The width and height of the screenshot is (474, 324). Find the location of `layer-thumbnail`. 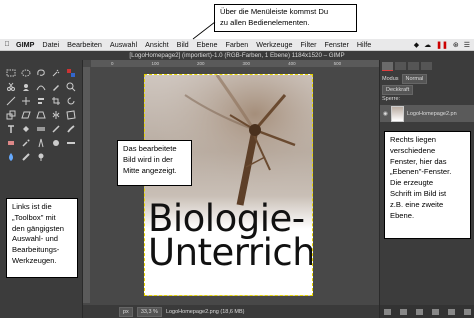

layer-thumbnail is located at coordinates (397, 113).